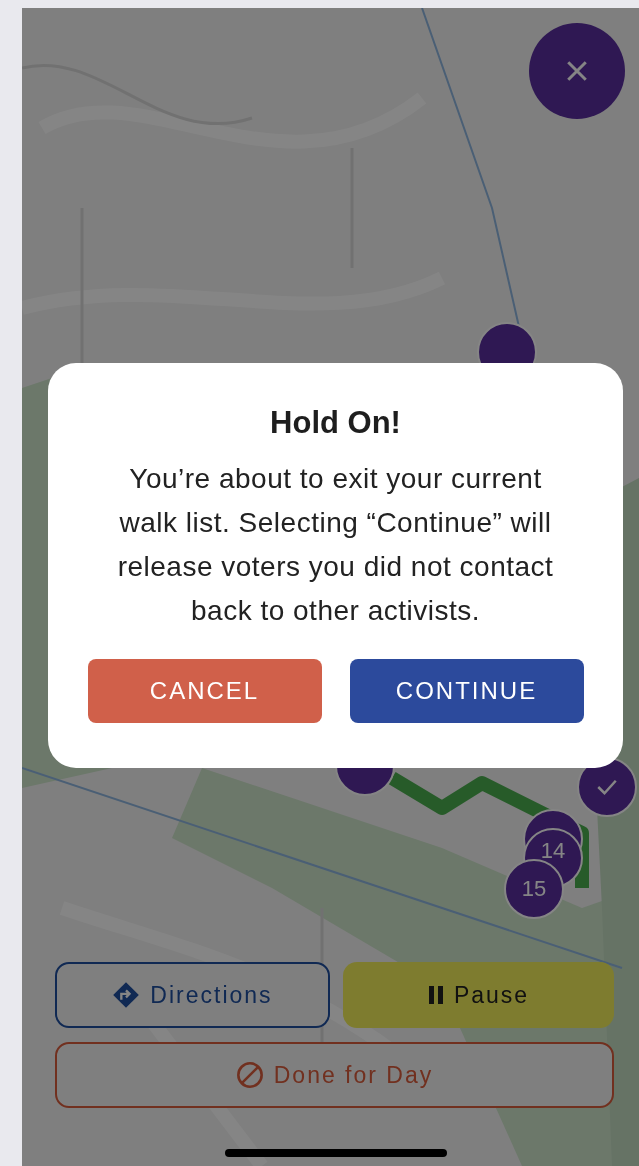 The height and width of the screenshot is (1166, 639). What do you see at coordinates (335, 423) in the screenshot?
I see `dialog-title: Hold On!` at bounding box center [335, 423].